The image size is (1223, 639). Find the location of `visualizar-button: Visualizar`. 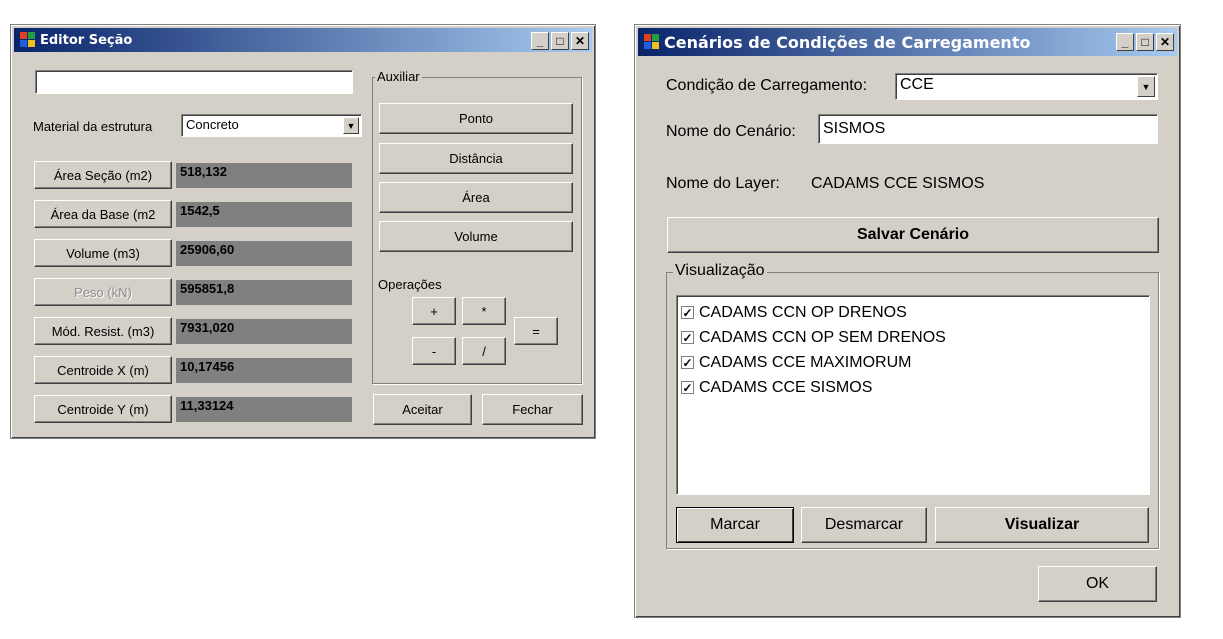

visualizar-button: Visualizar is located at coordinates (1042, 525).